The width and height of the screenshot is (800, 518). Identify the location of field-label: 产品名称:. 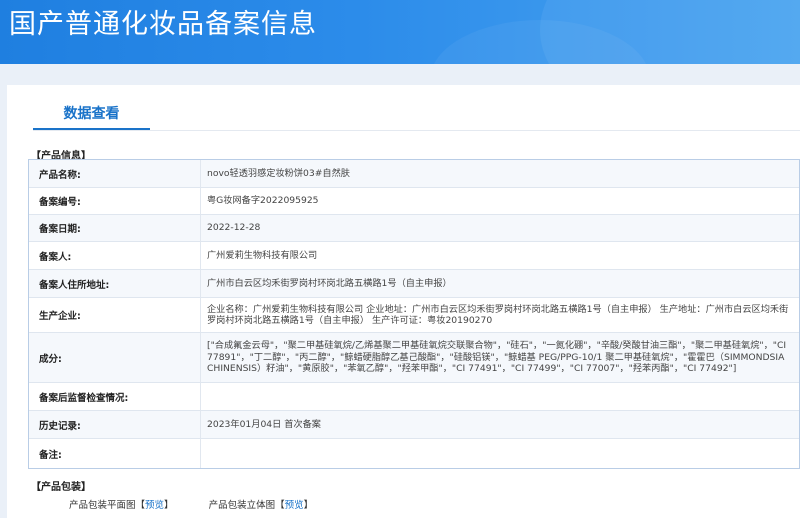
(115, 173).